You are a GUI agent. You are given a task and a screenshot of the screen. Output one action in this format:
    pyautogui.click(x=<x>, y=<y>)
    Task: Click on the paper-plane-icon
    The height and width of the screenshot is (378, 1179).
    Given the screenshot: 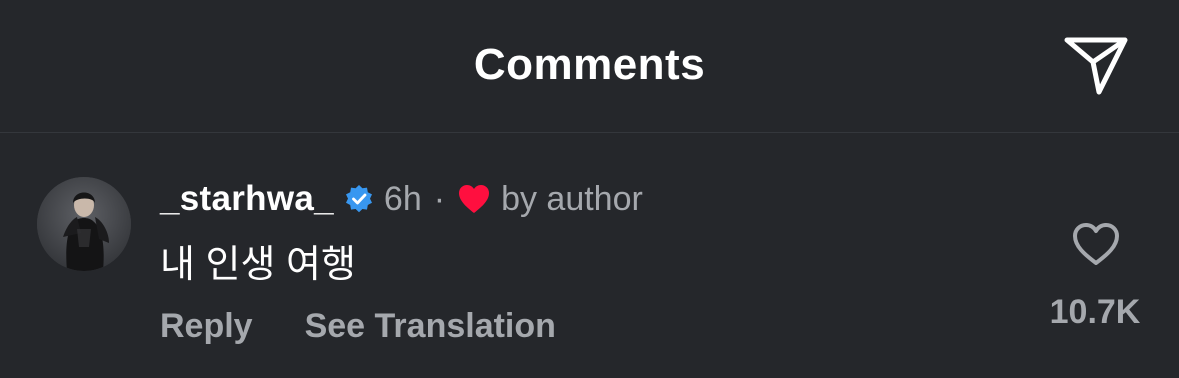 What is the action you would take?
    pyautogui.click(x=1096, y=66)
    